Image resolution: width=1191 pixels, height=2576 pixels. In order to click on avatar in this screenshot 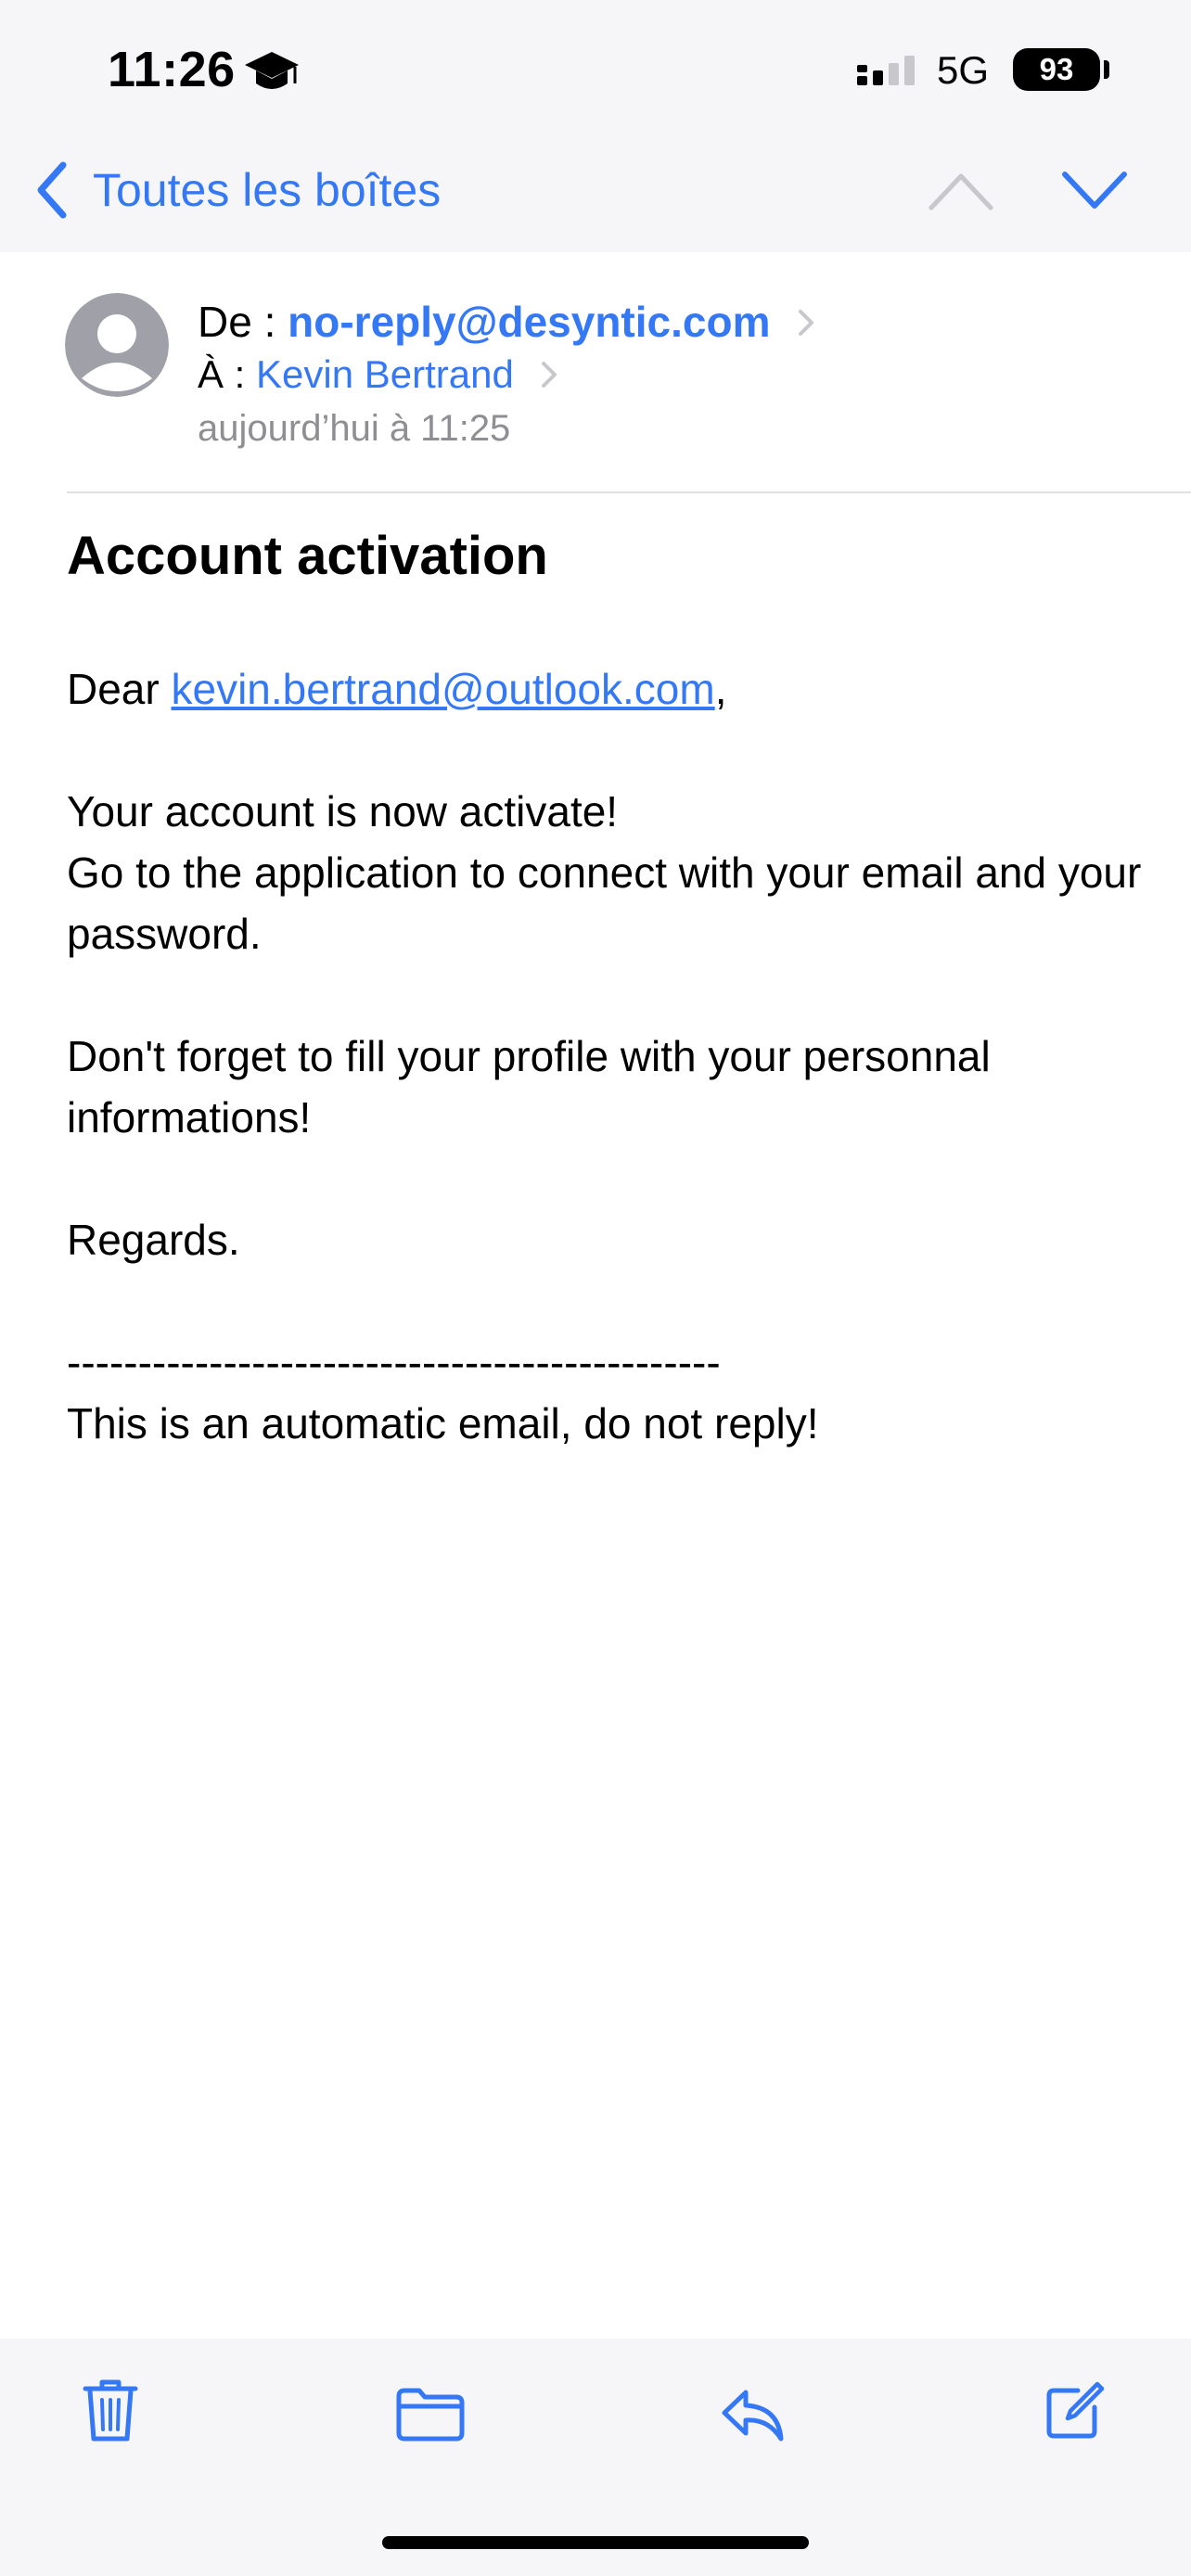, I will do `click(117, 345)`.